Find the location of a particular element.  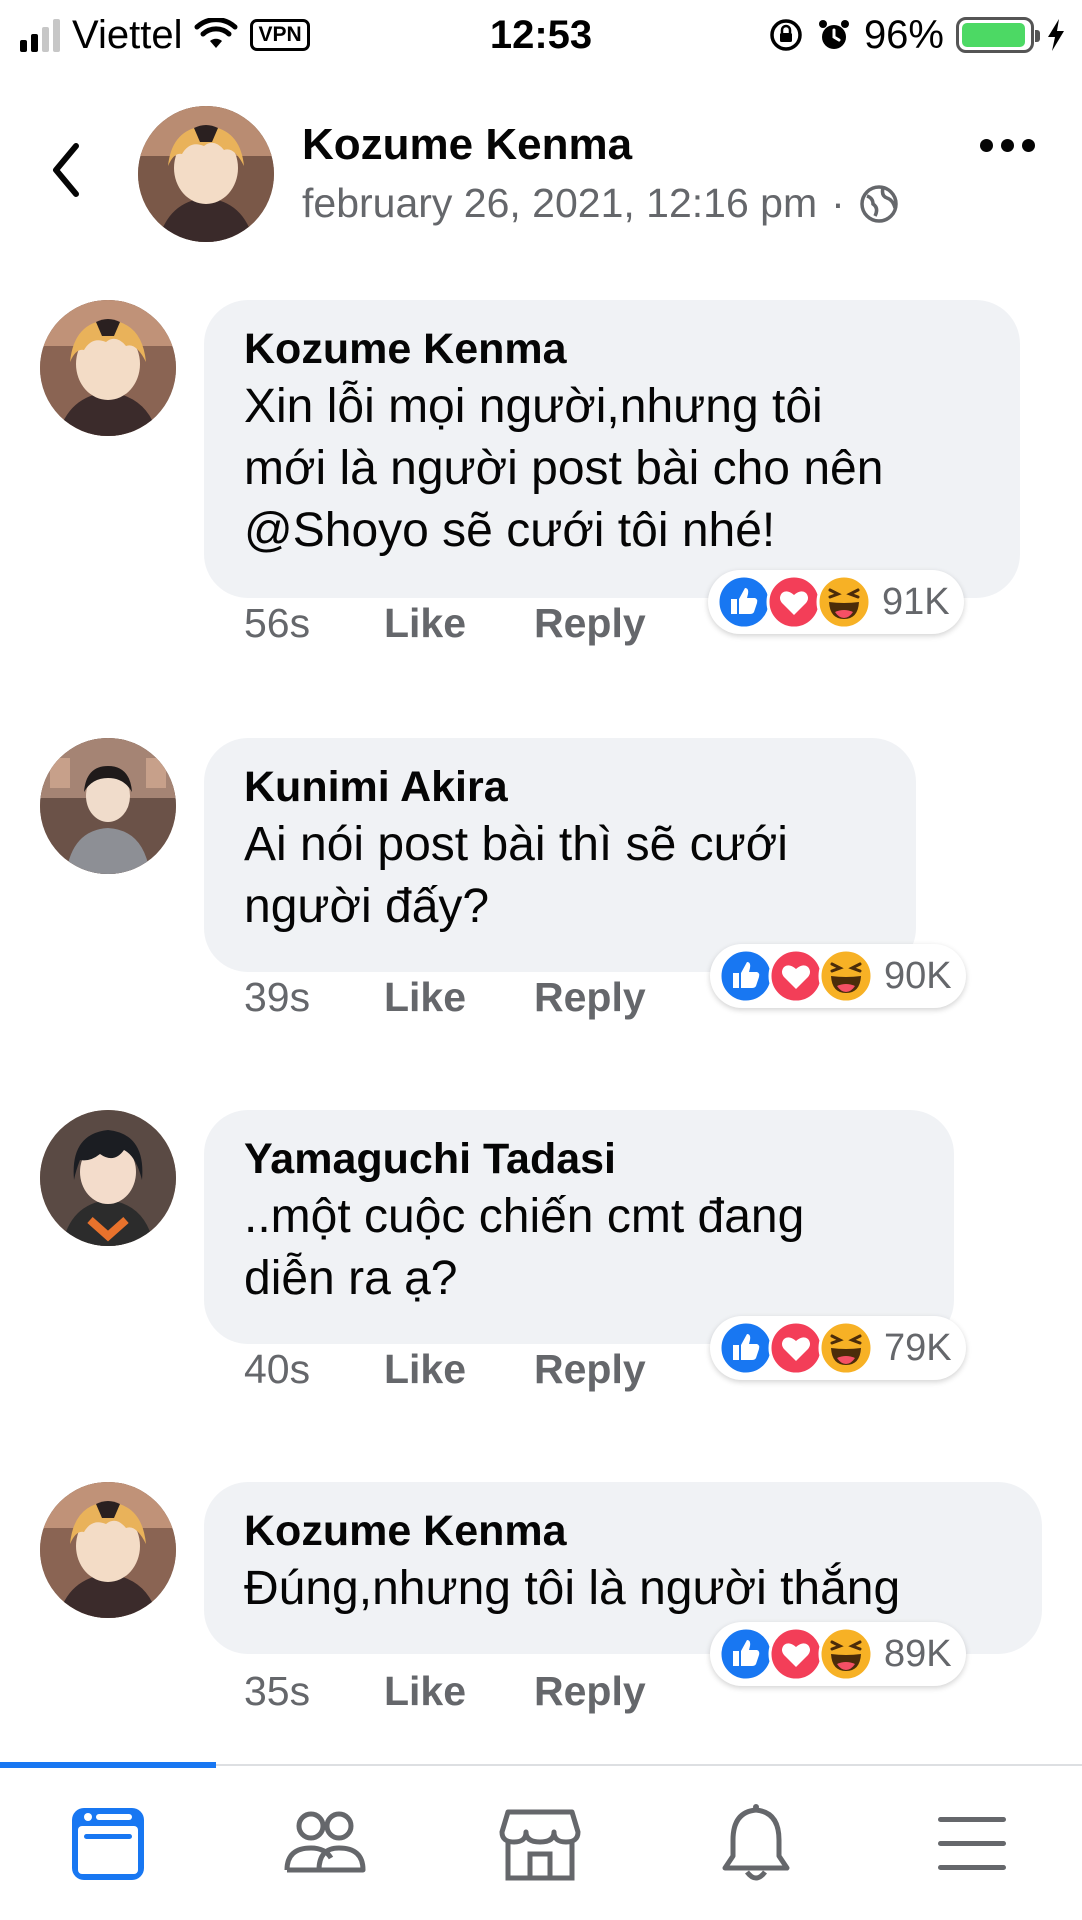

comment-text: ..một cuộc chiến cmt đang diễn ra ạ? is located at coordinates (524, 1247).